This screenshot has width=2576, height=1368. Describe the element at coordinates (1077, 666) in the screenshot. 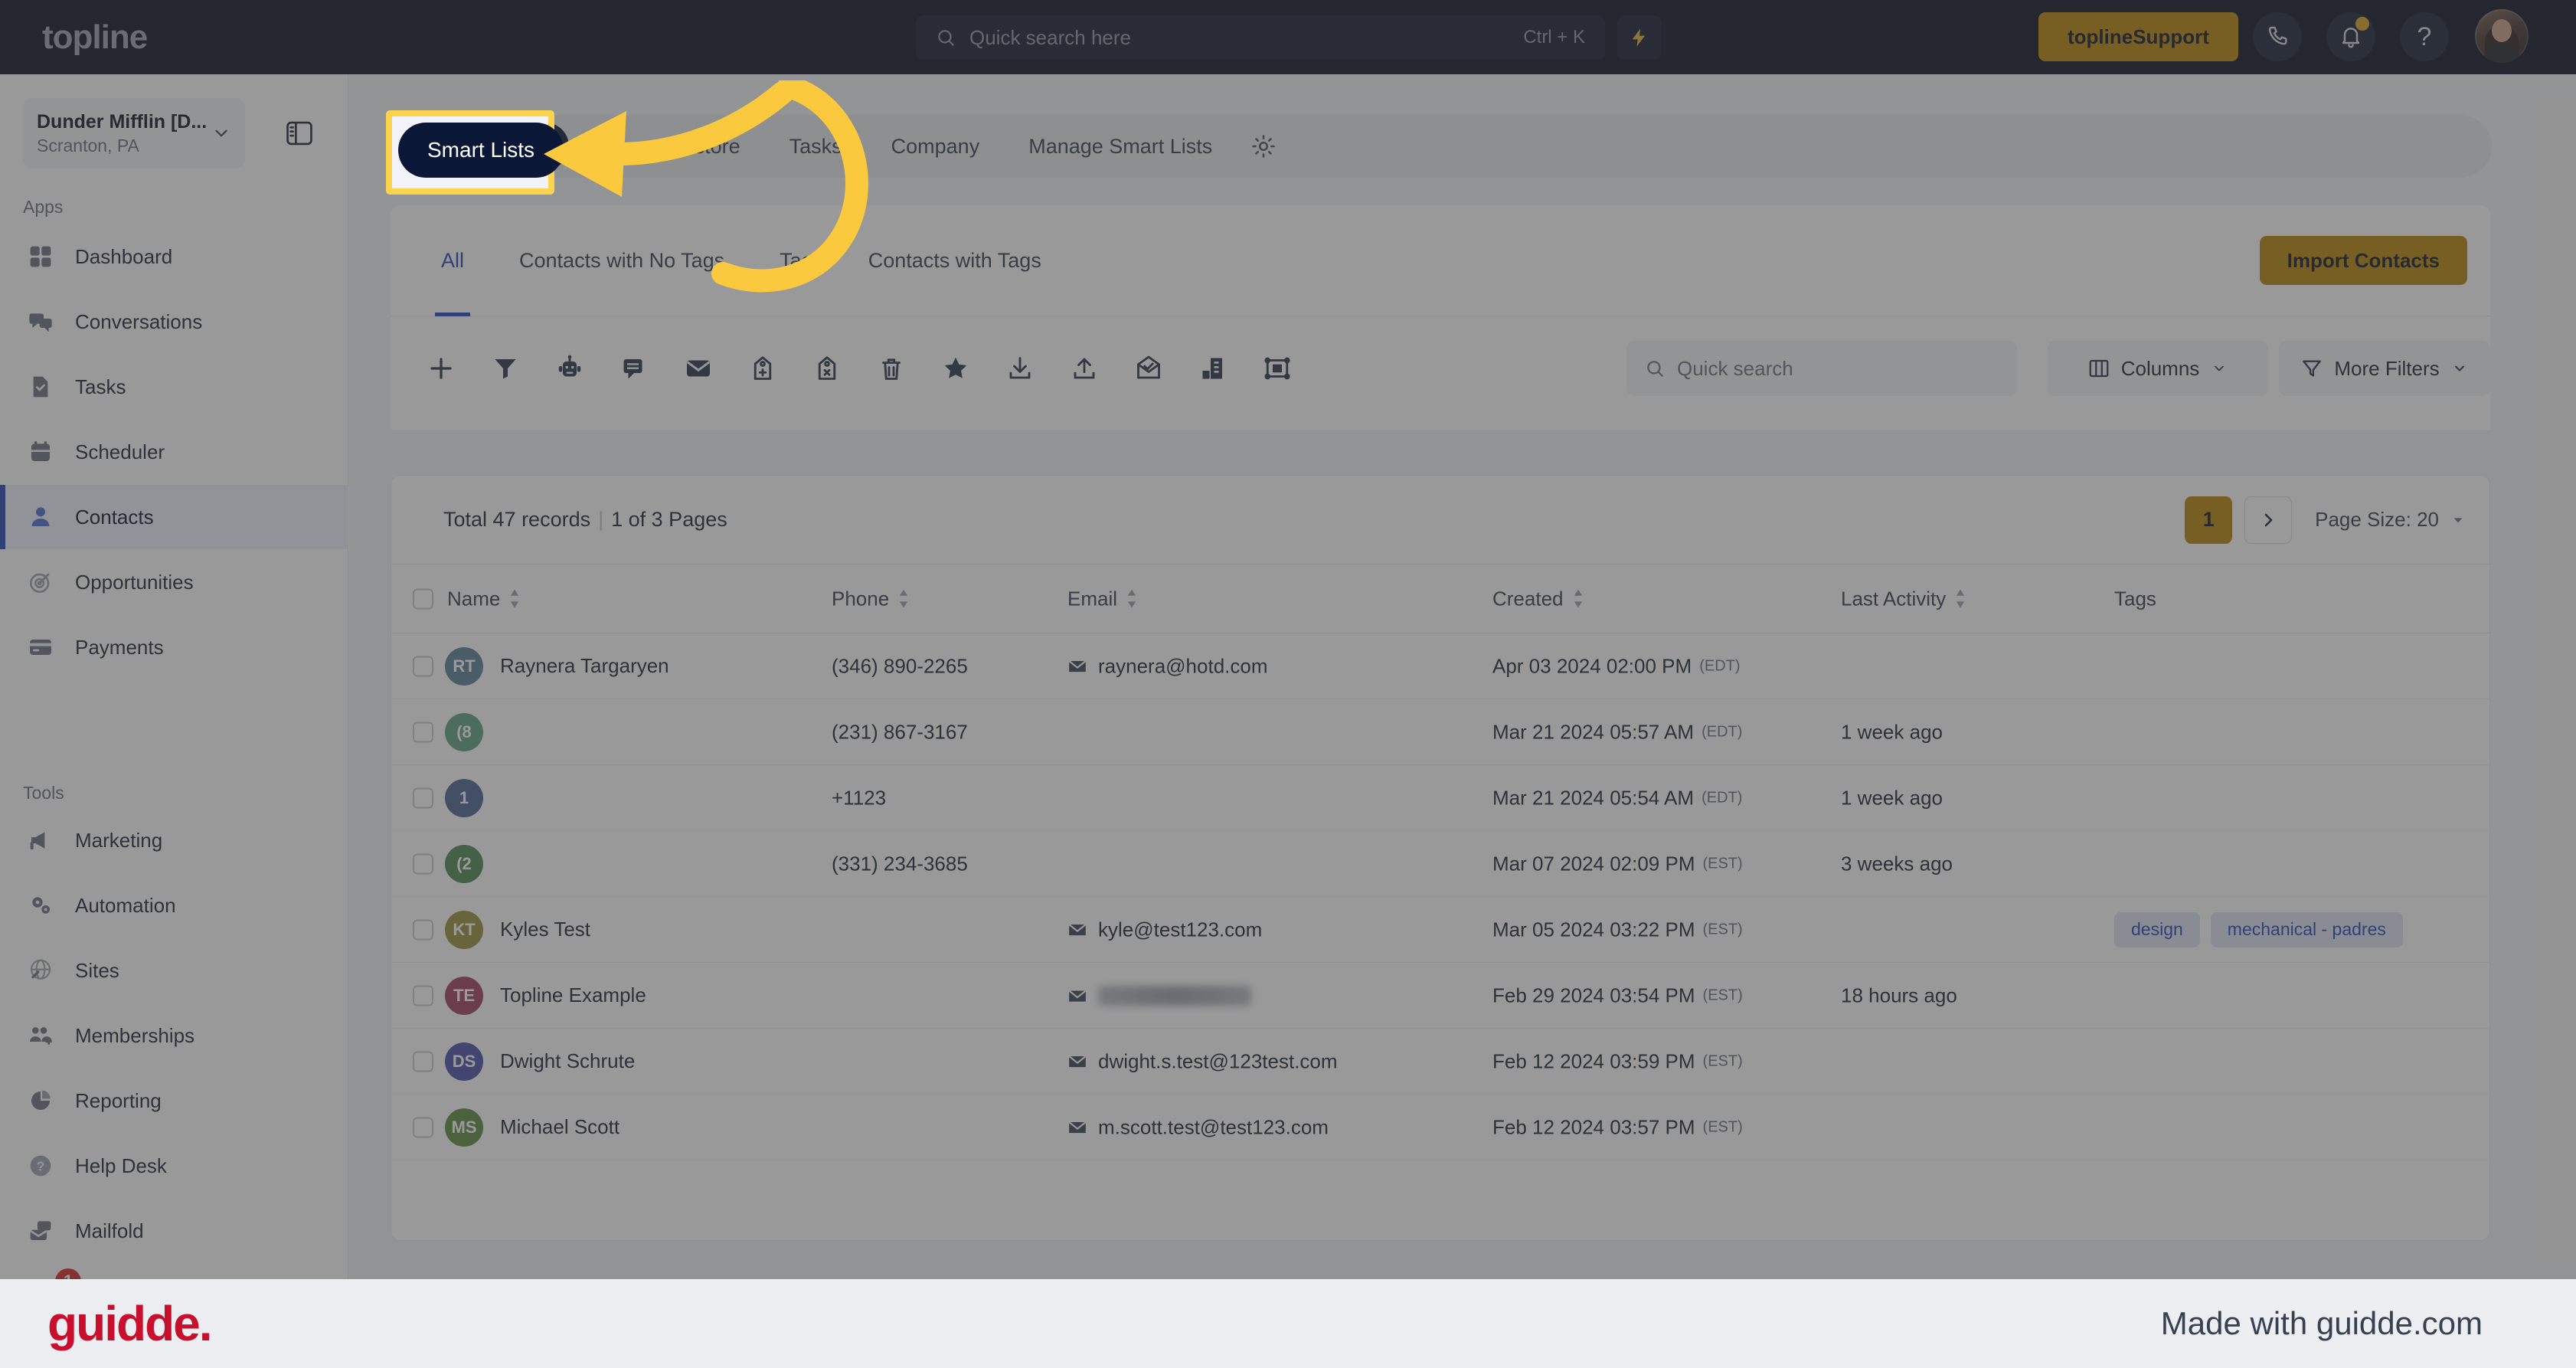

I see `envelope-icon` at that location.